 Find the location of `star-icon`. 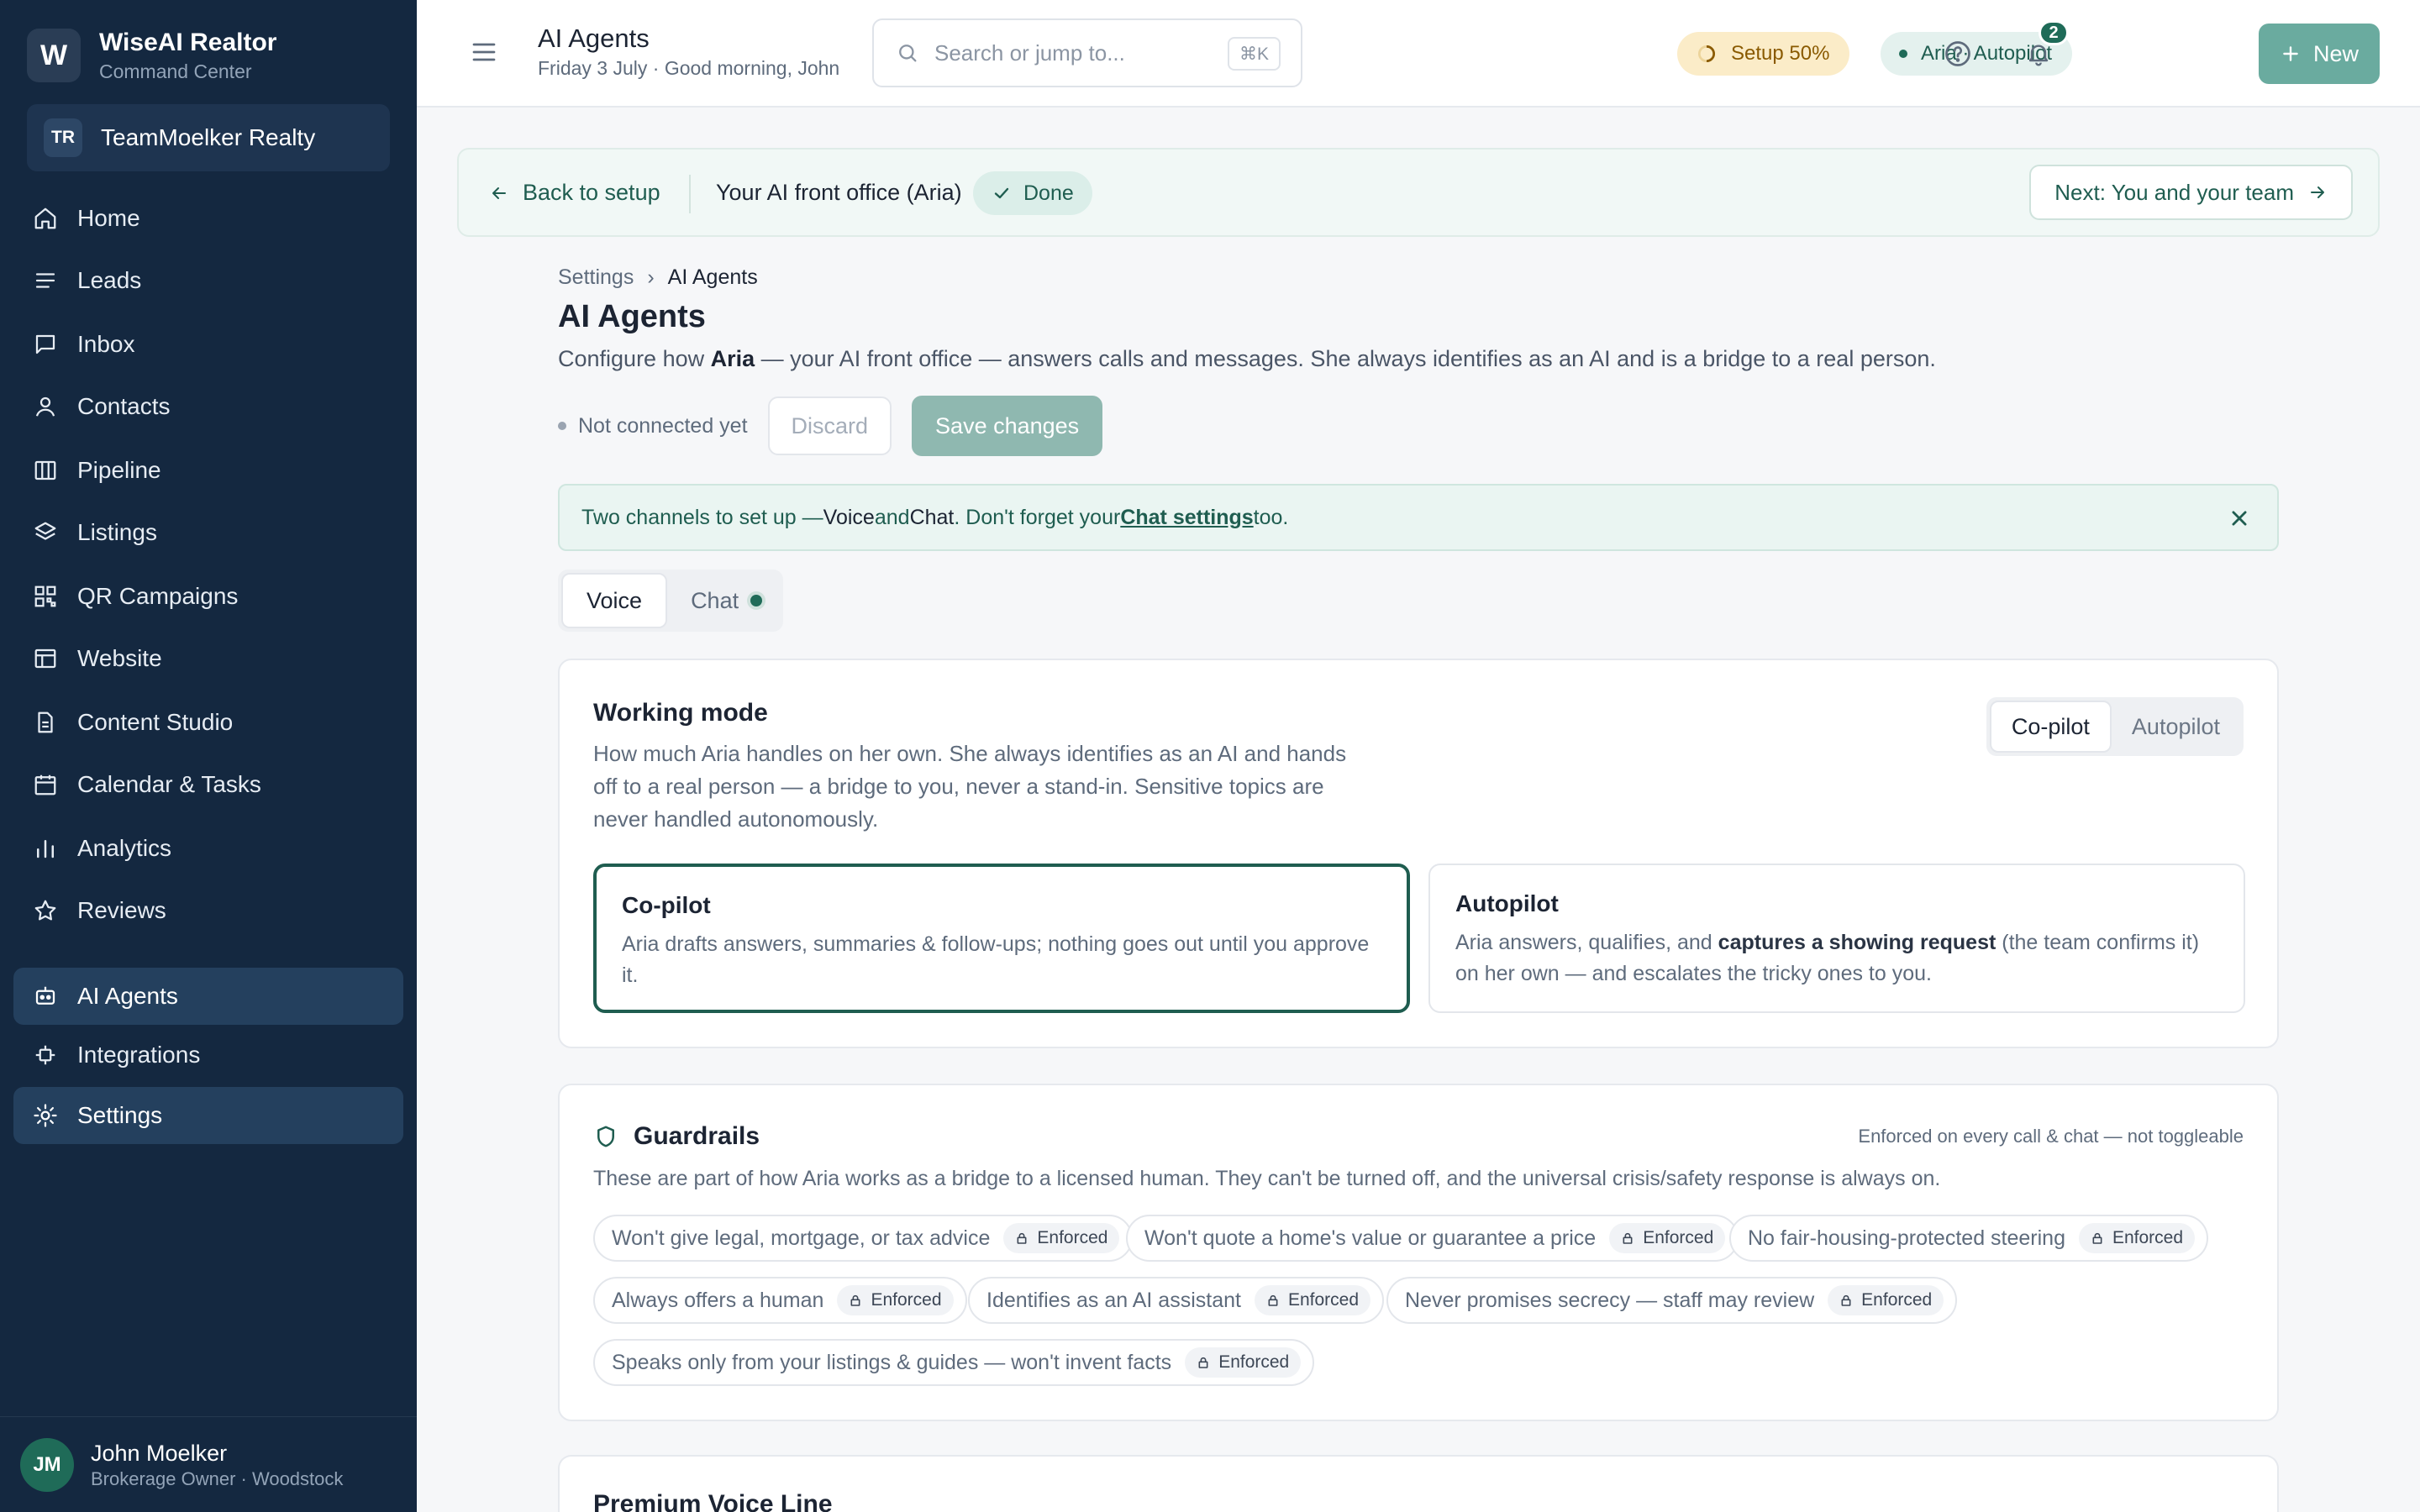

star-icon is located at coordinates (45, 910).